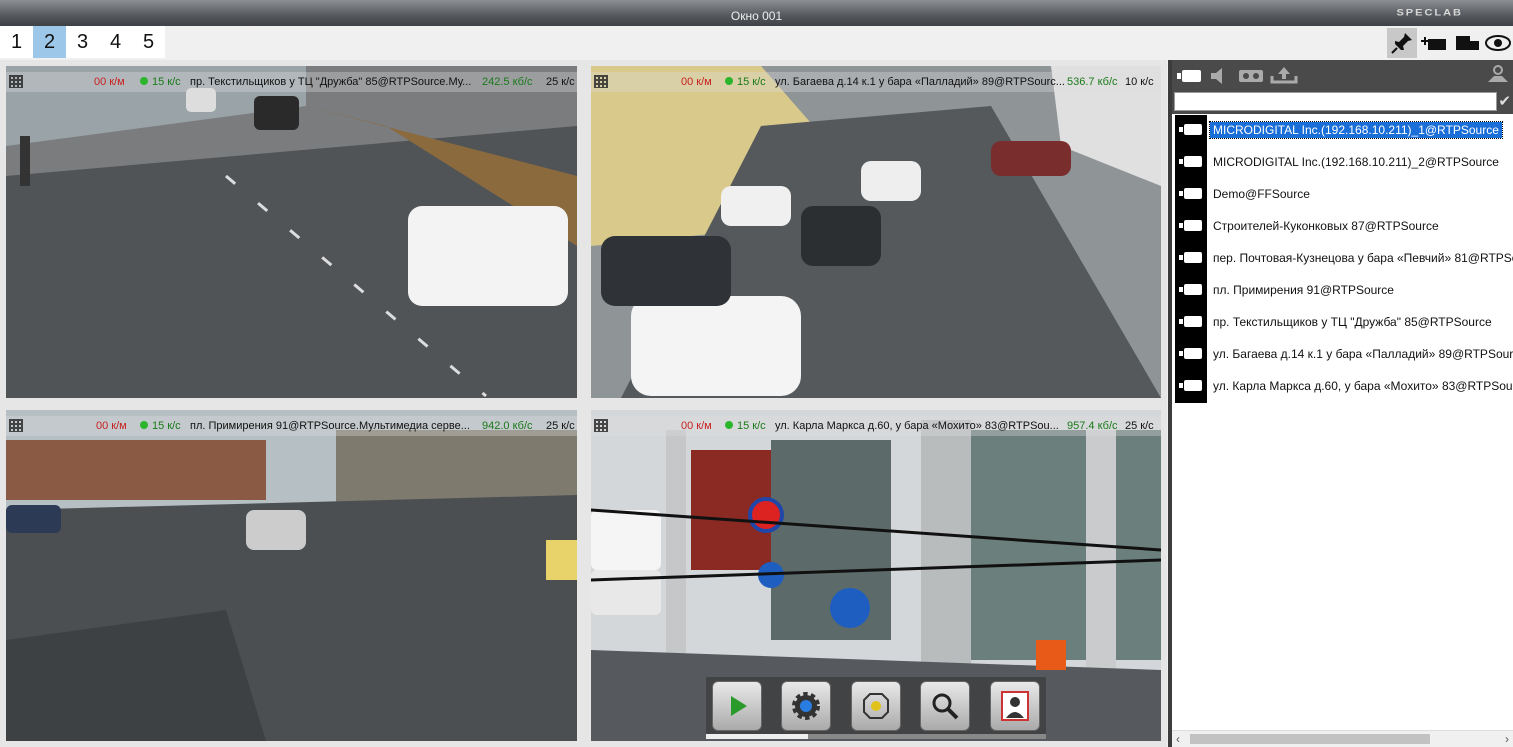 The image size is (1513, 747). What do you see at coordinates (1303, 290) in the screenshot?
I see `source-label: пл. Примирения 91@RTPSource` at bounding box center [1303, 290].